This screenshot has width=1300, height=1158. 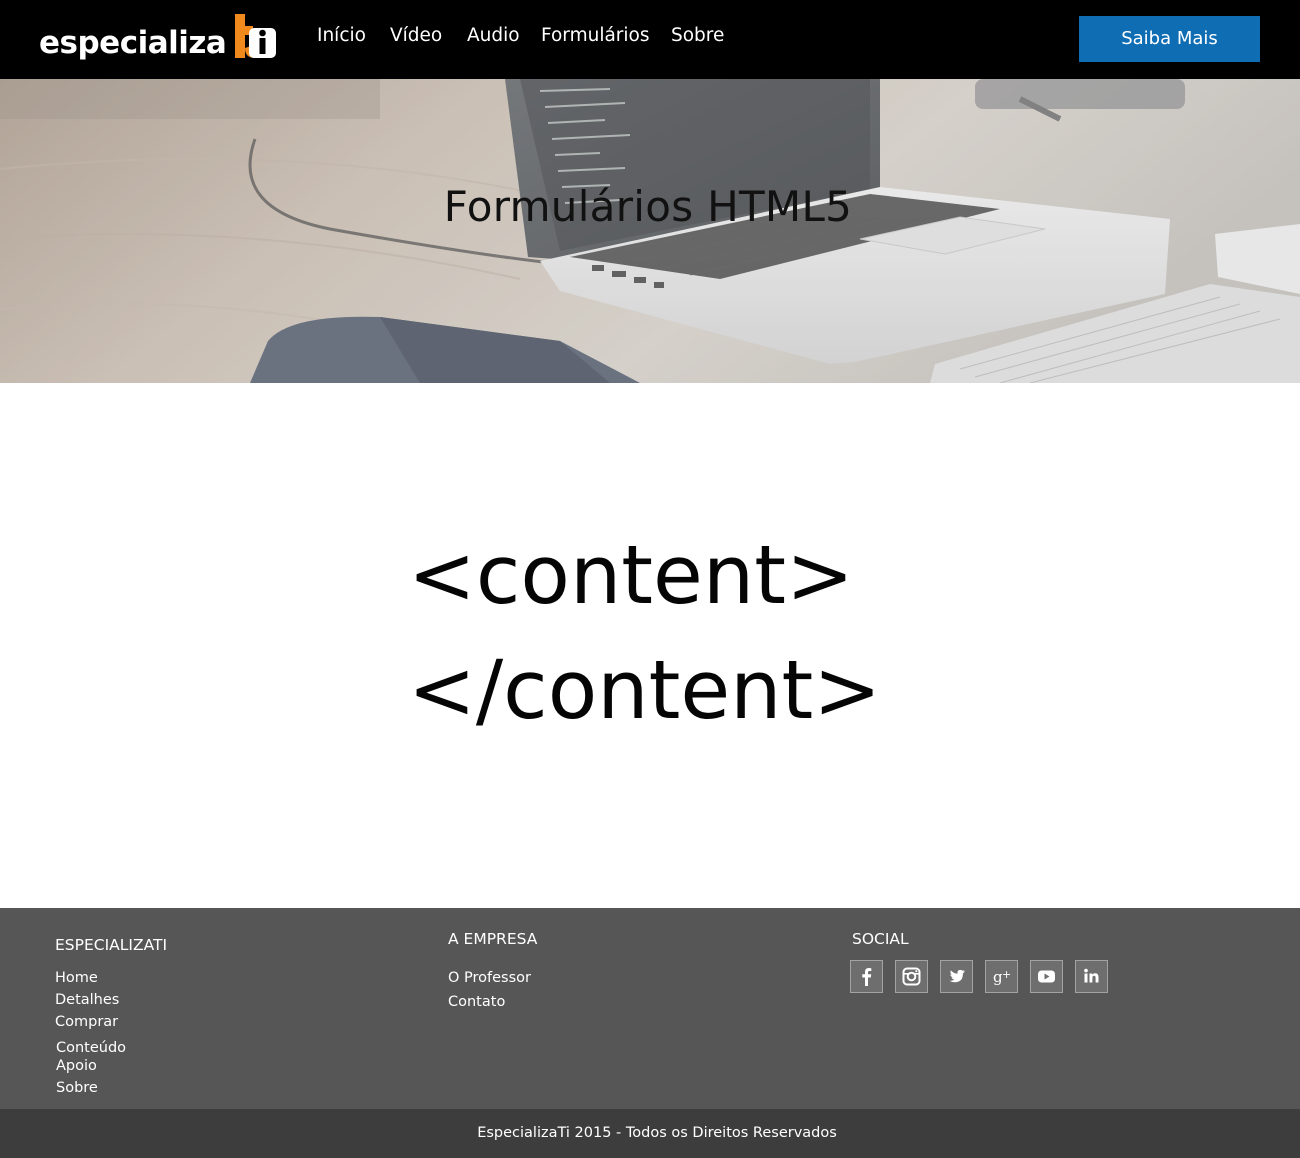 What do you see at coordinates (493, 36) in the screenshot?
I see `nav-item-audio: Audio` at bounding box center [493, 36].